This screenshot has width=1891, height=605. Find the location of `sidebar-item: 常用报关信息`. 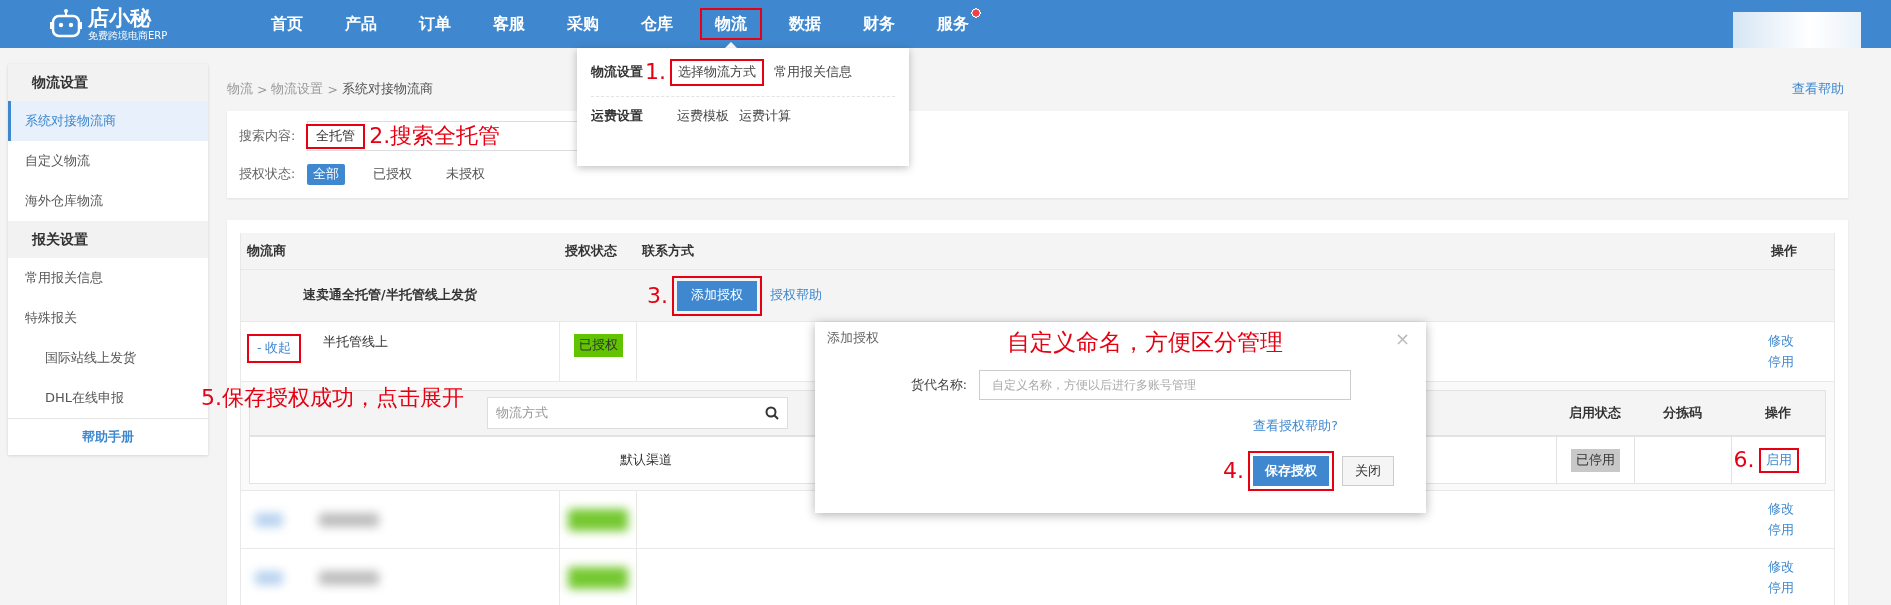

sidebar-item: 常用报关信息 is located at coordinates (108, 278).